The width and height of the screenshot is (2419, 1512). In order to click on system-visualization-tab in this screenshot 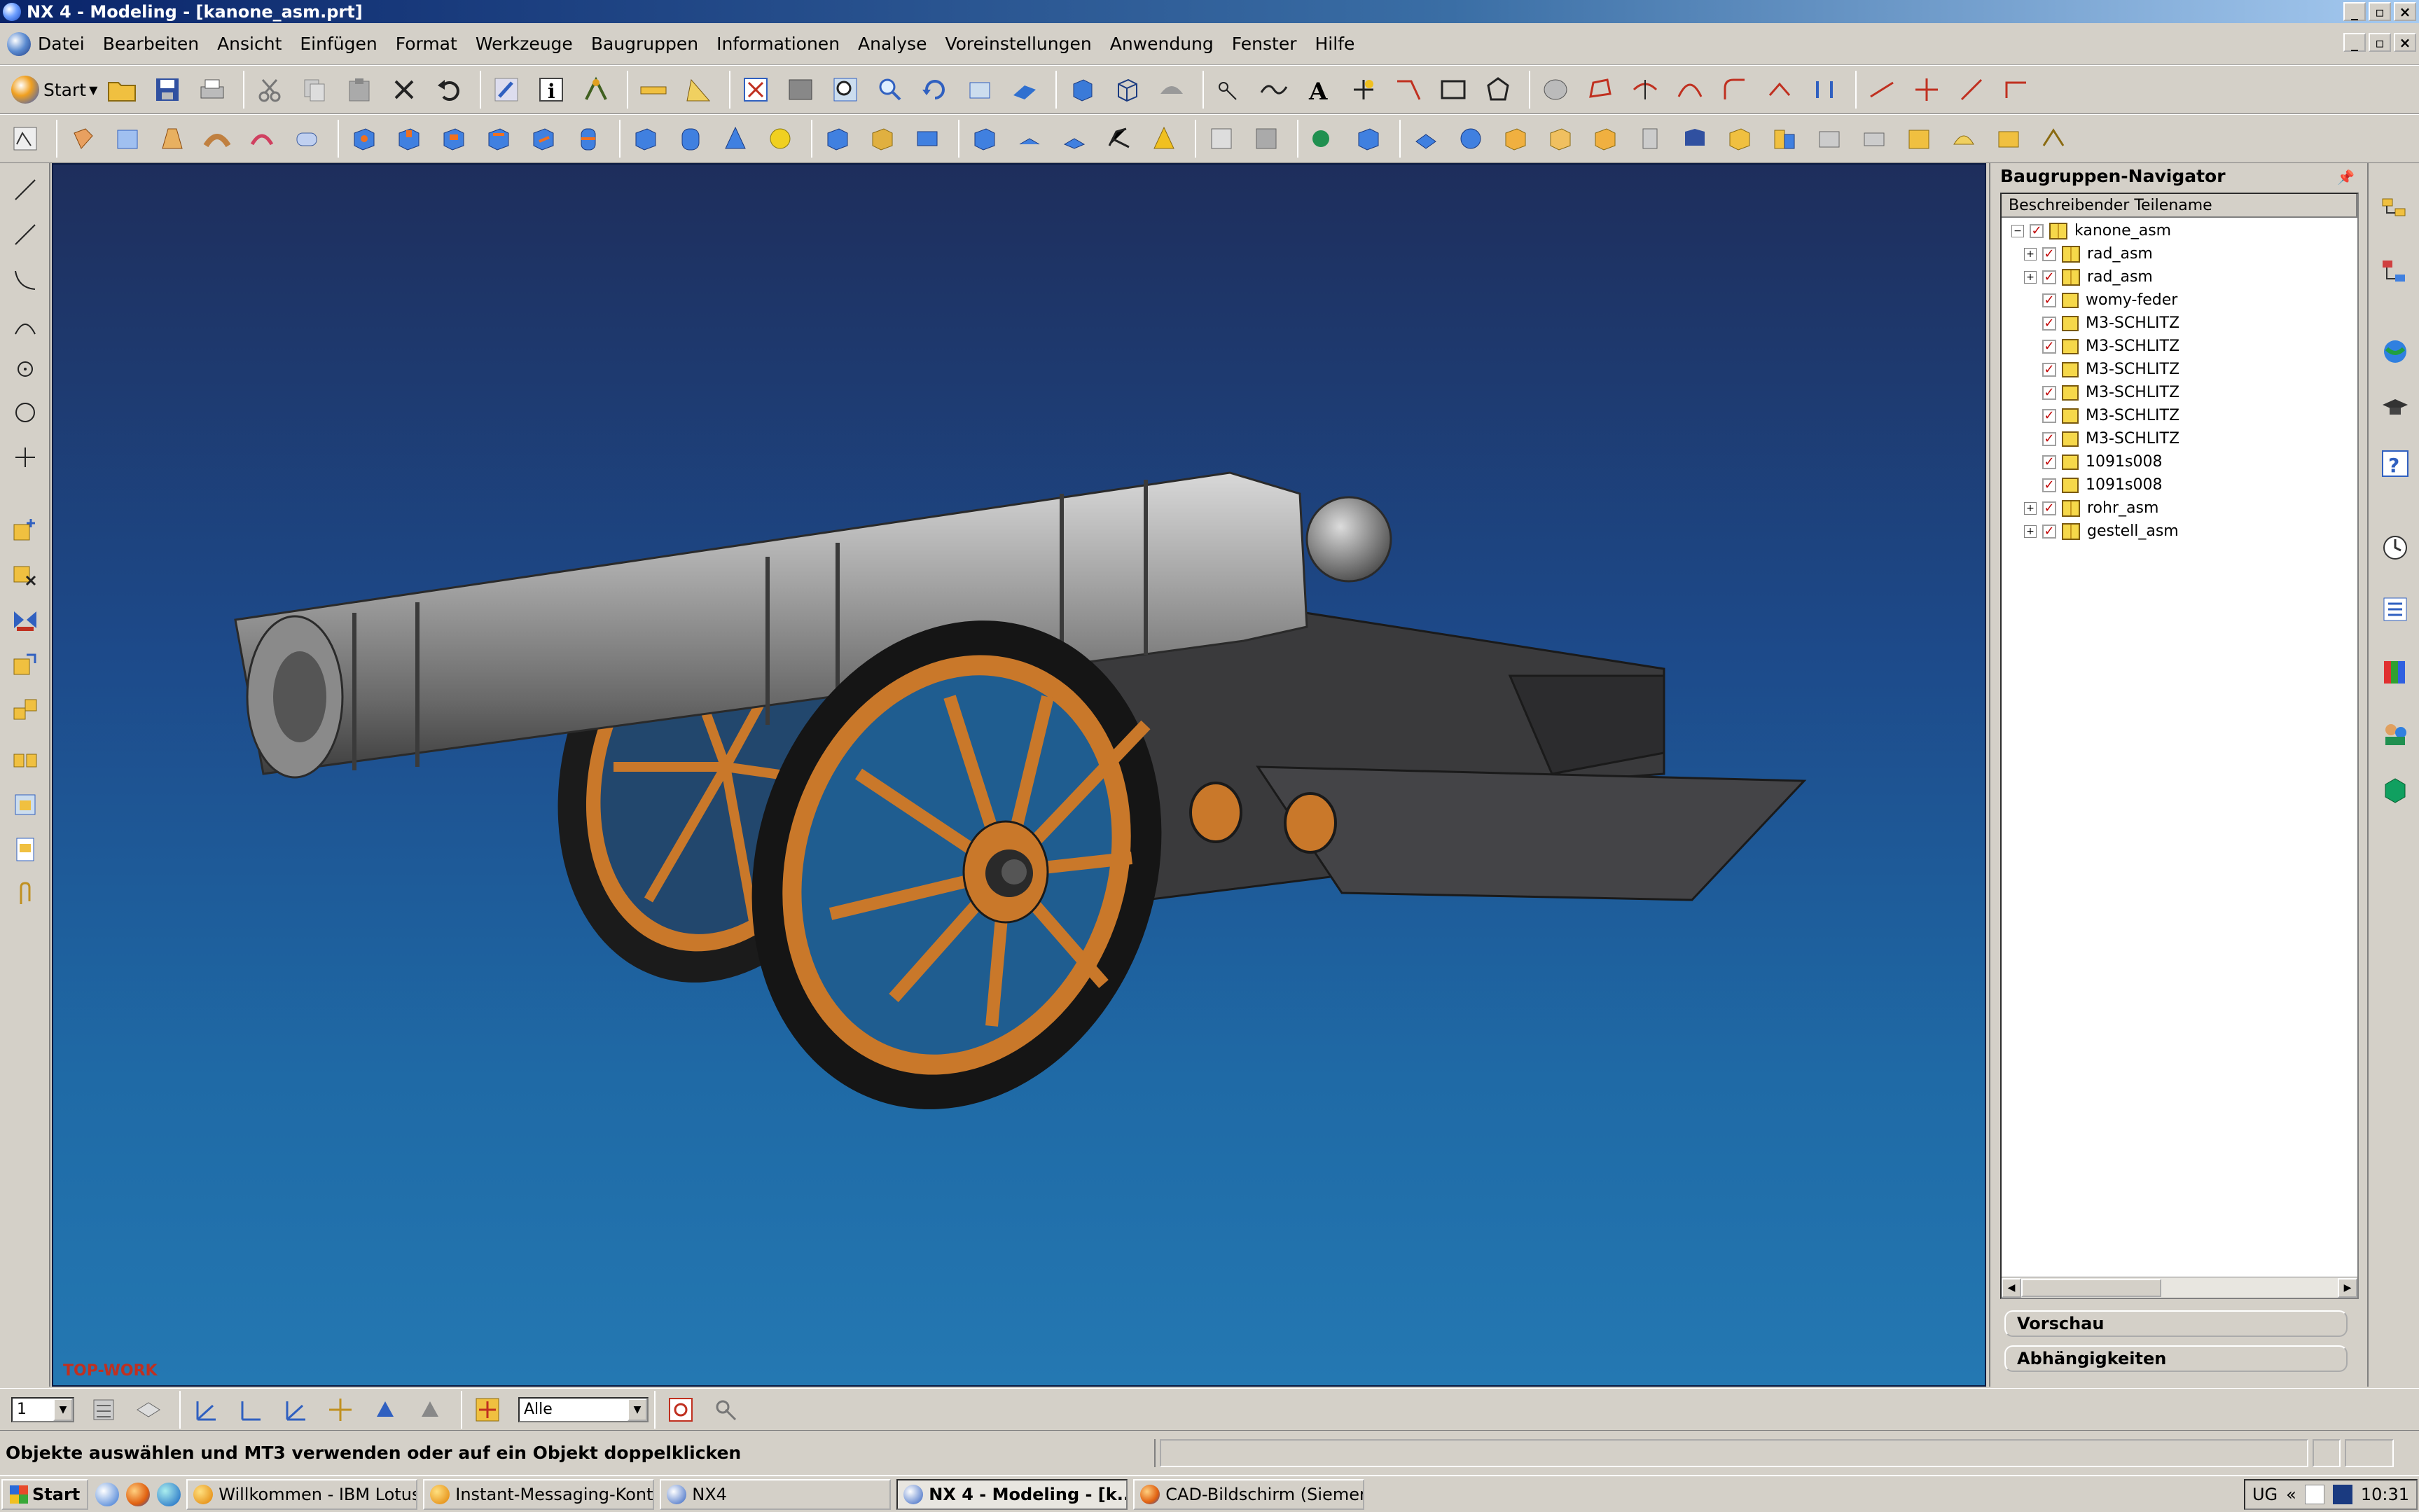, I will do `click(2395, 790)`.